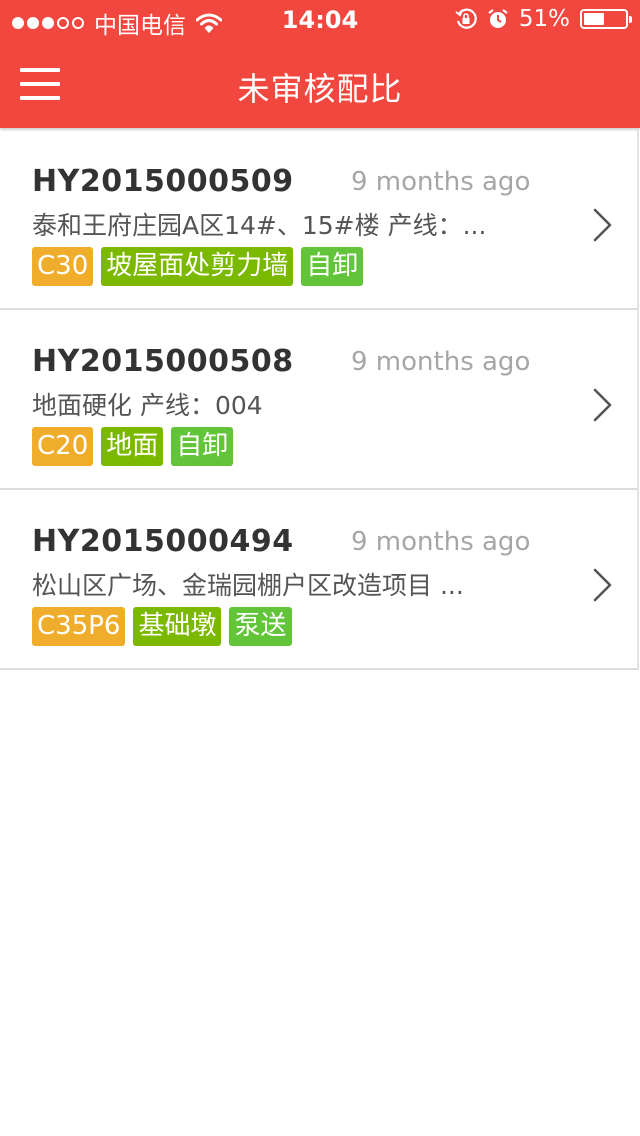  I want to click on grade-tag: C30, so click(63, 266).